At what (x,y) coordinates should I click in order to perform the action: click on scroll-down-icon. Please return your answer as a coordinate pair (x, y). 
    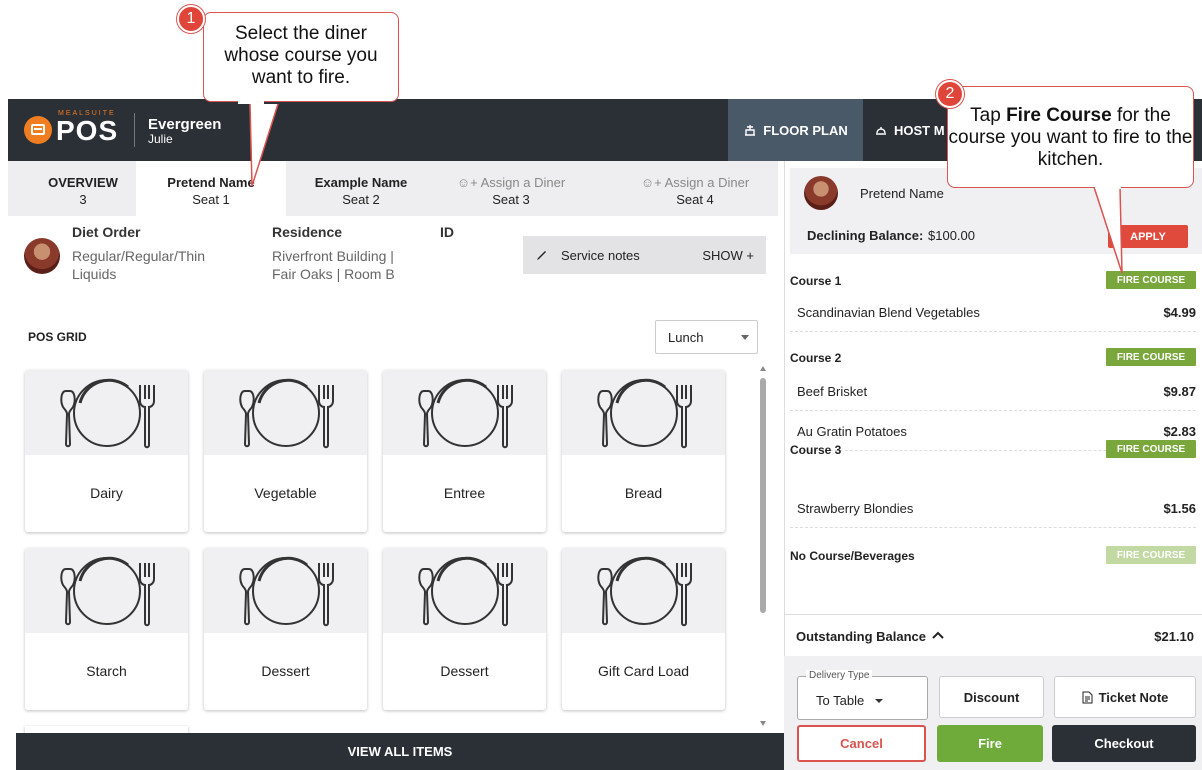
    Looking at the image, I should click on (763, 723).